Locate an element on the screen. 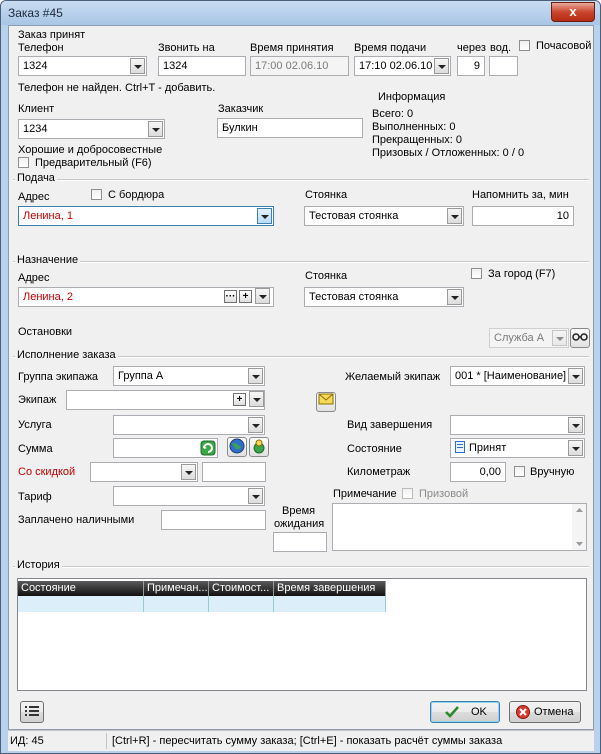  check-icon is located at coordinates (452, 712).